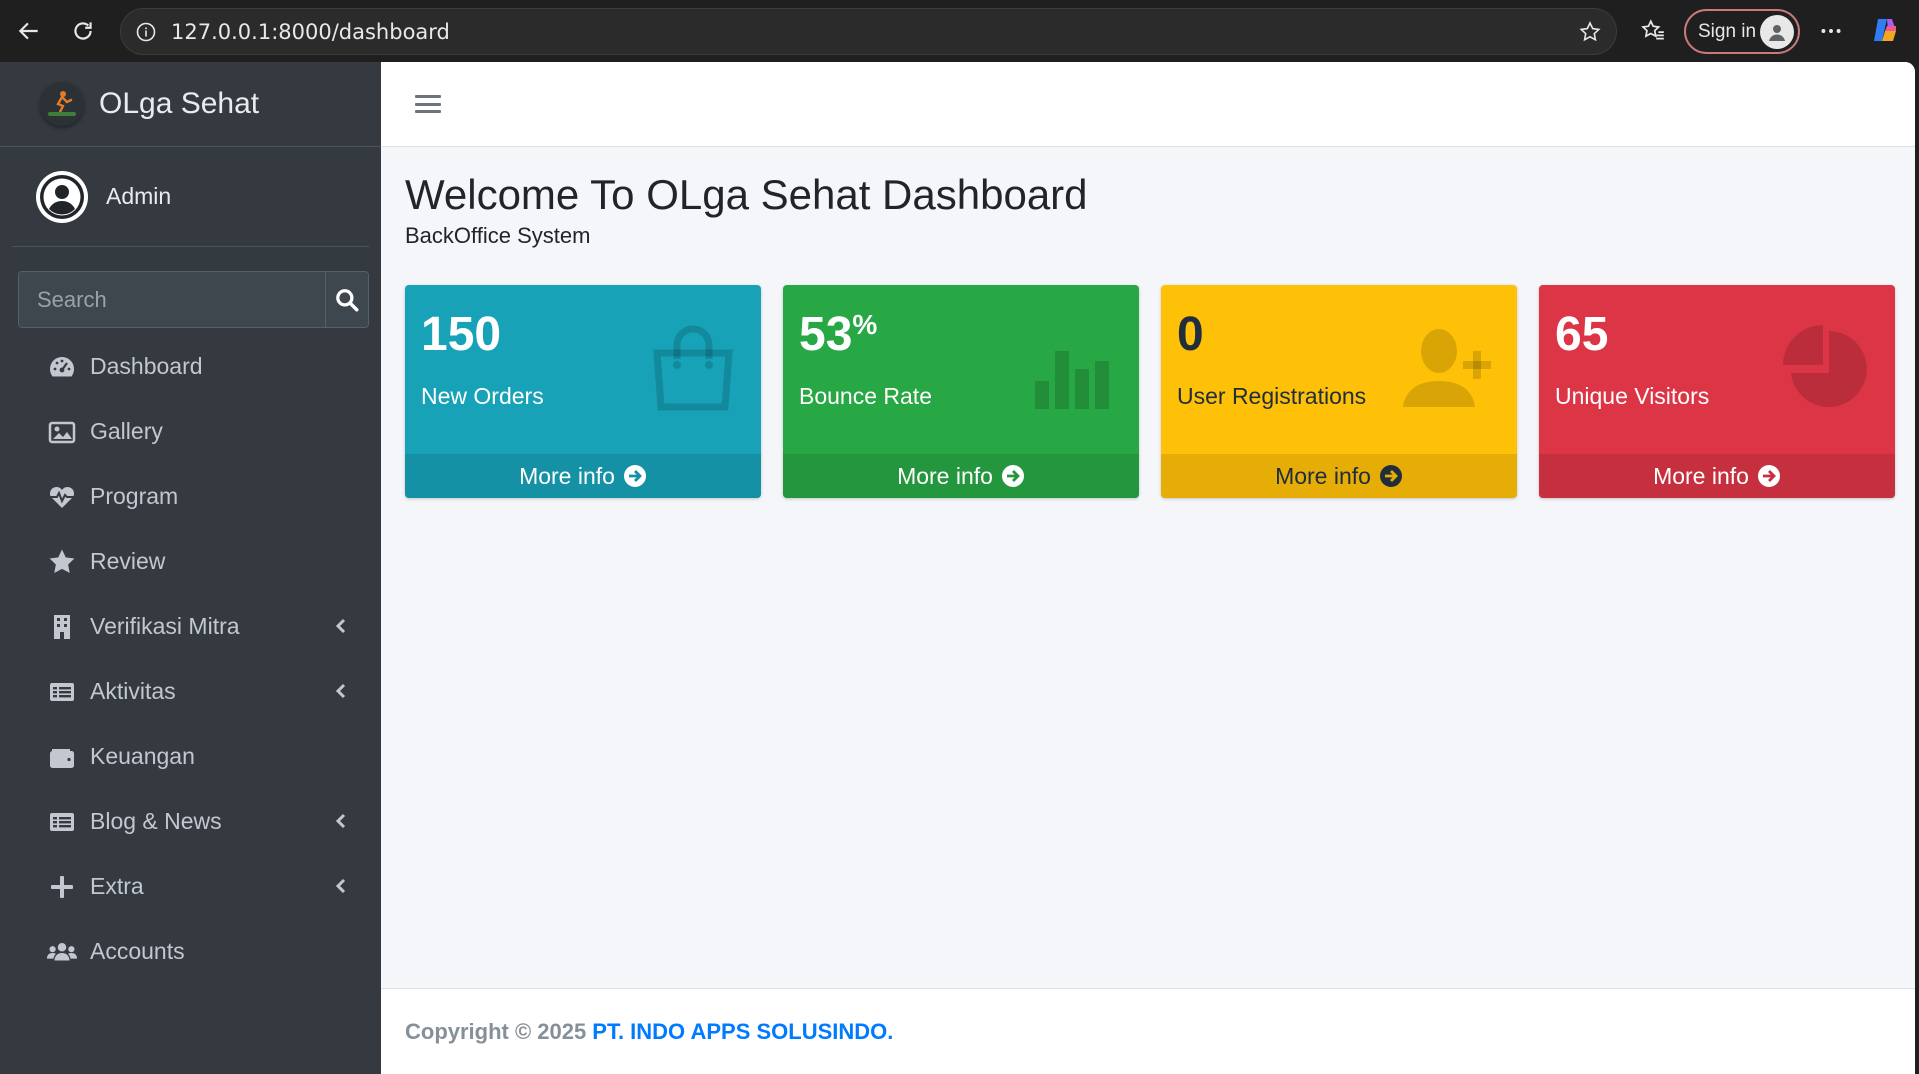  What do you see at coordinates (190, 951) in the screenshot?
I see `sidebar-item-accounts: Accounts` at bounding box center [190, 951].